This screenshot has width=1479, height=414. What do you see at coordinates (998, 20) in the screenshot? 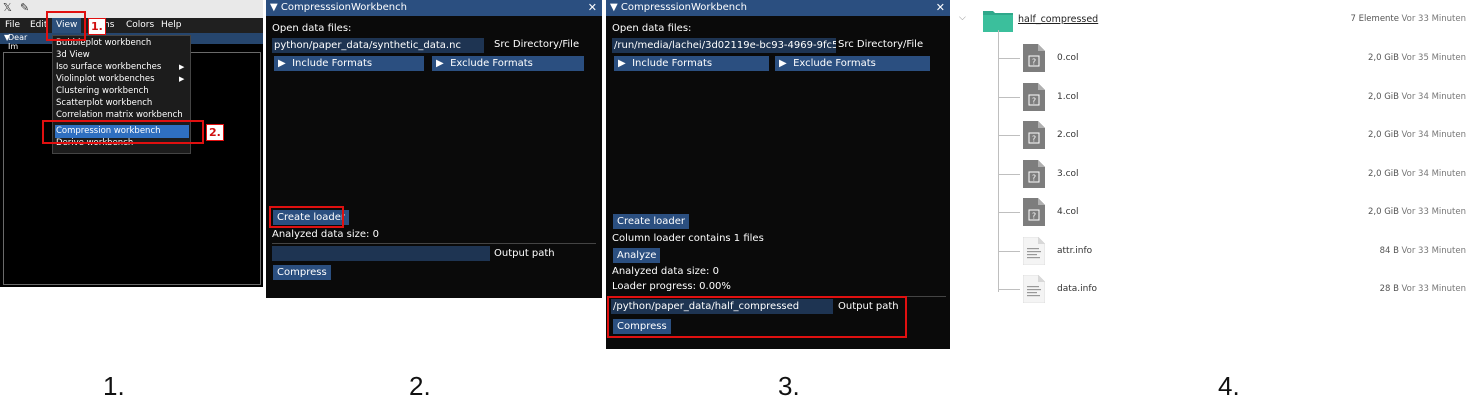
I see `folder-icon` at bounding box center [998, 20].